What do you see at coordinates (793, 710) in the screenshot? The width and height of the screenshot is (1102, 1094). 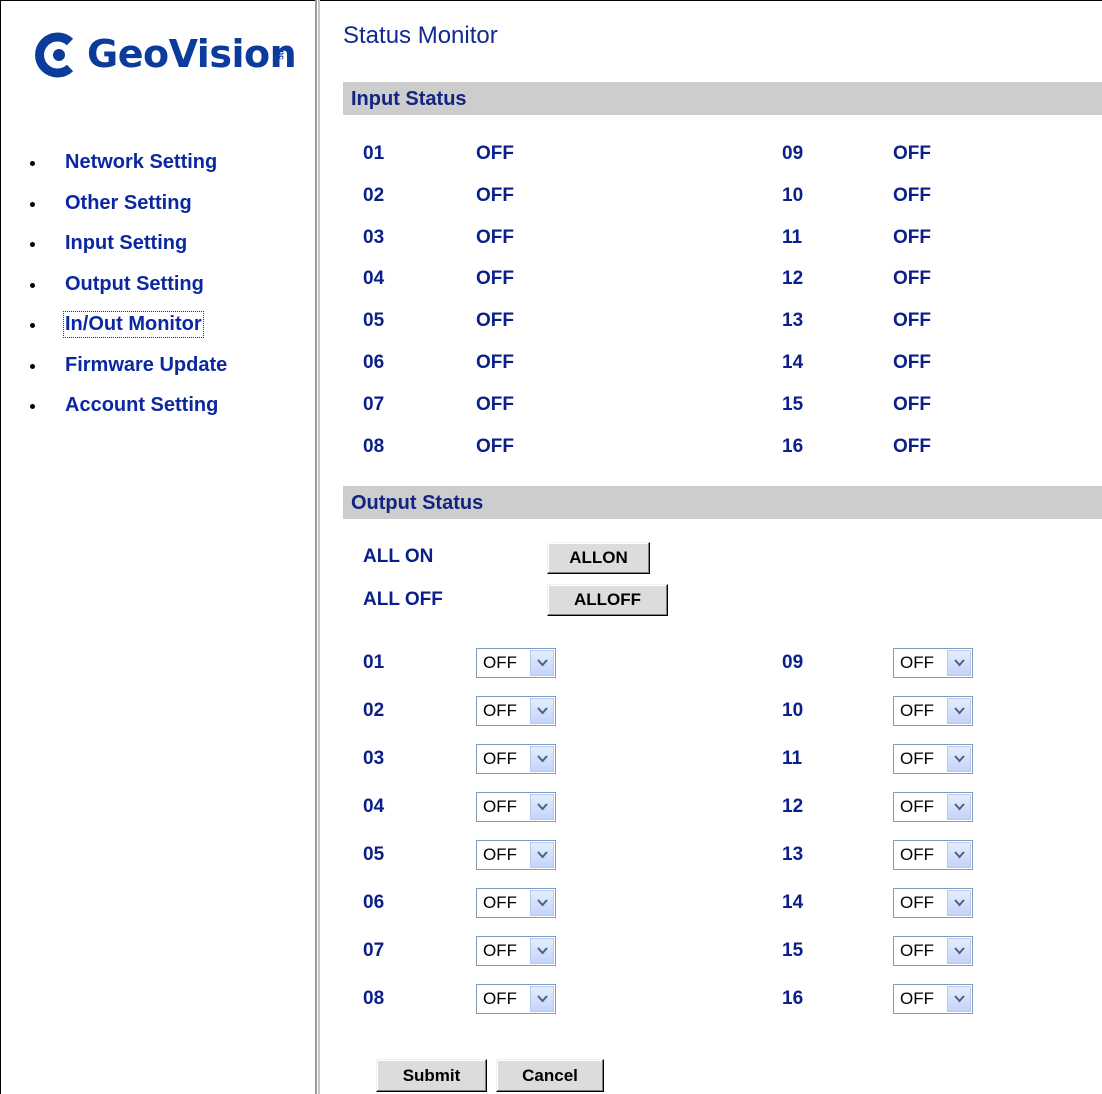 I see `output-channel-number: 10` at bounding box center [793, 710].